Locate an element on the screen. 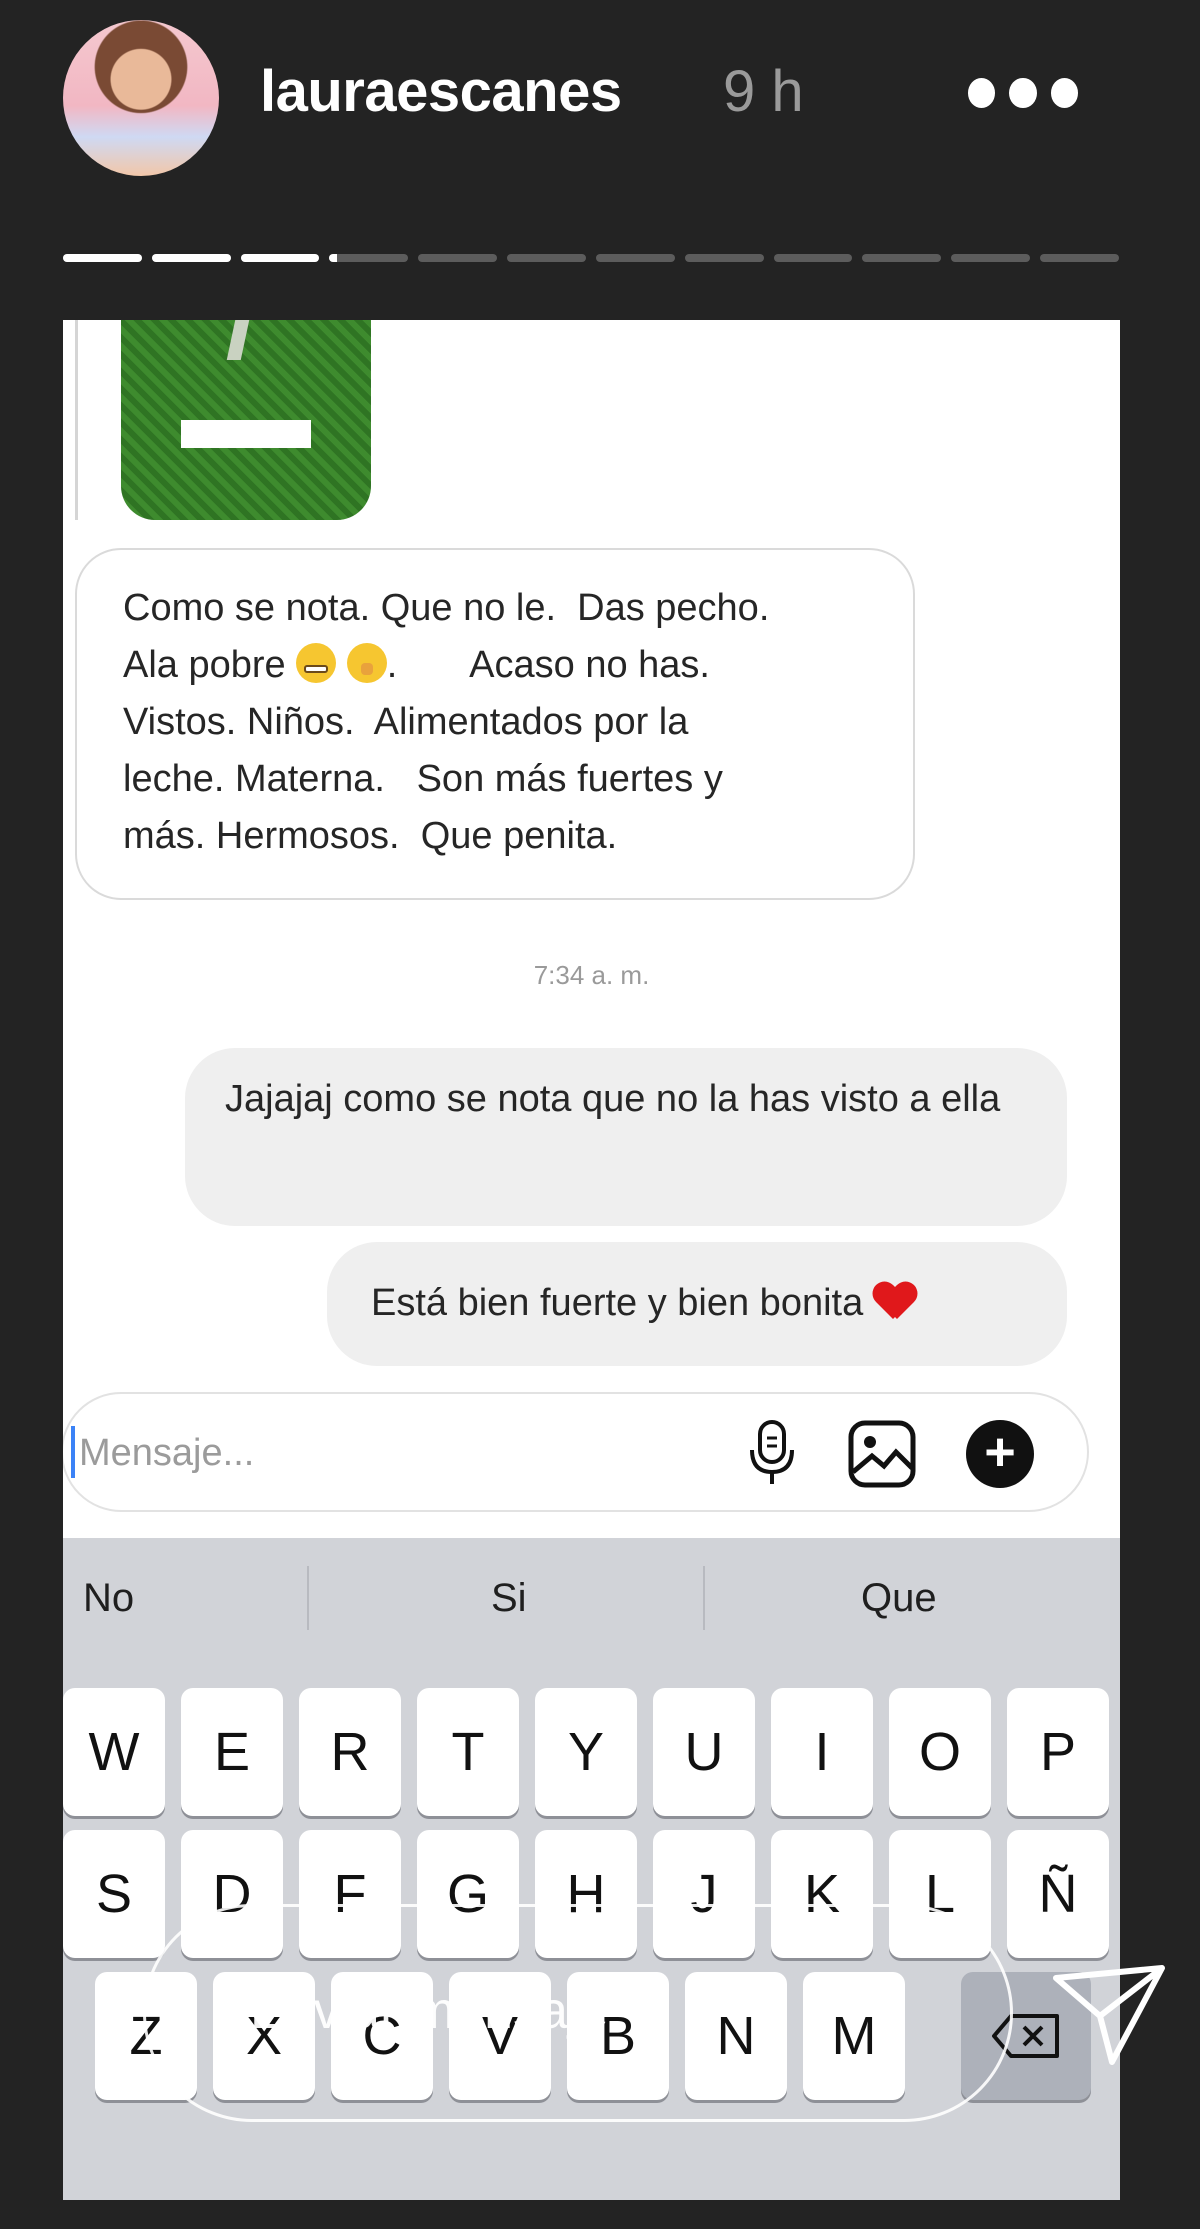 The height and width of the screenshot is (2229, 1200). key-o: O is located at coordinates (940, 1752).